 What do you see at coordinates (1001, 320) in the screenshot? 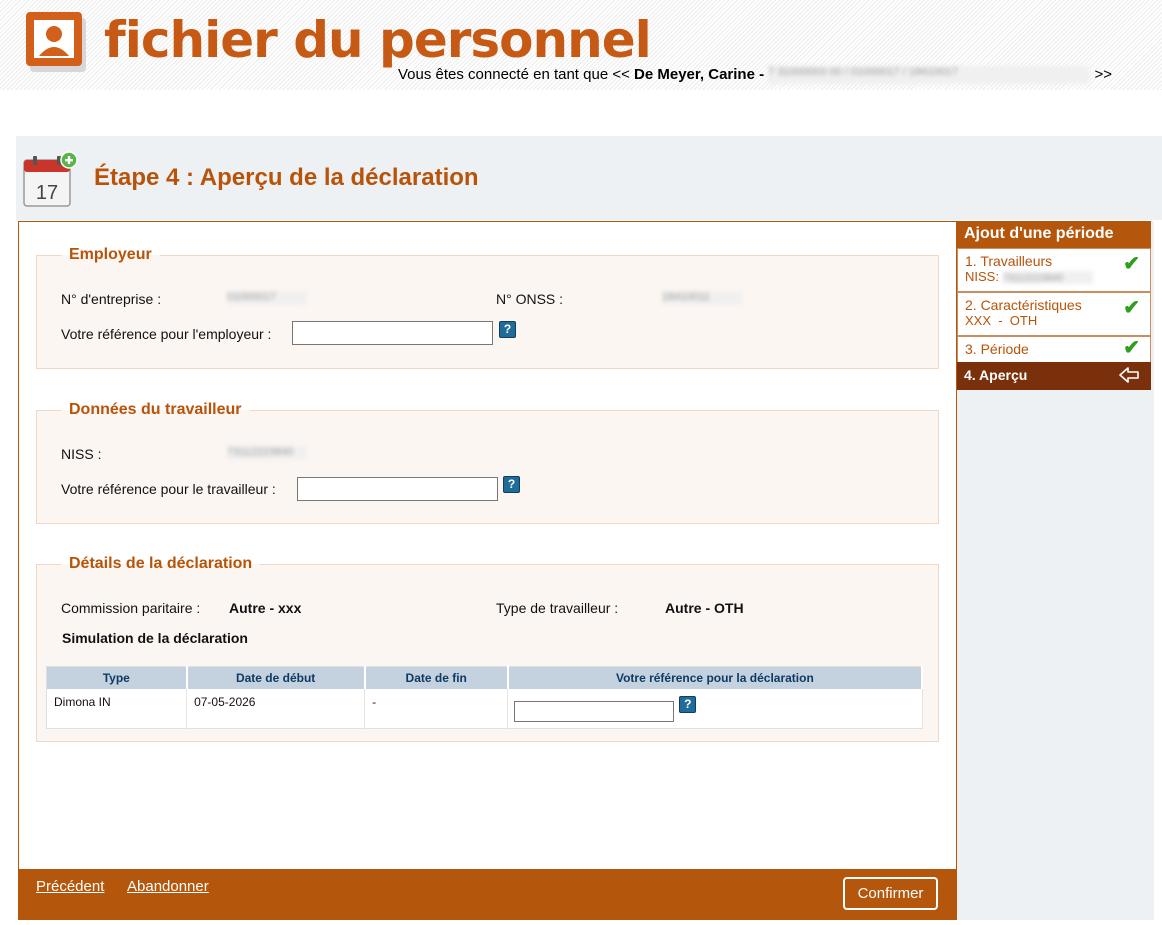
I see `step-characteristics-sub: XXX - OTH` at bounding box center [1001, 320].